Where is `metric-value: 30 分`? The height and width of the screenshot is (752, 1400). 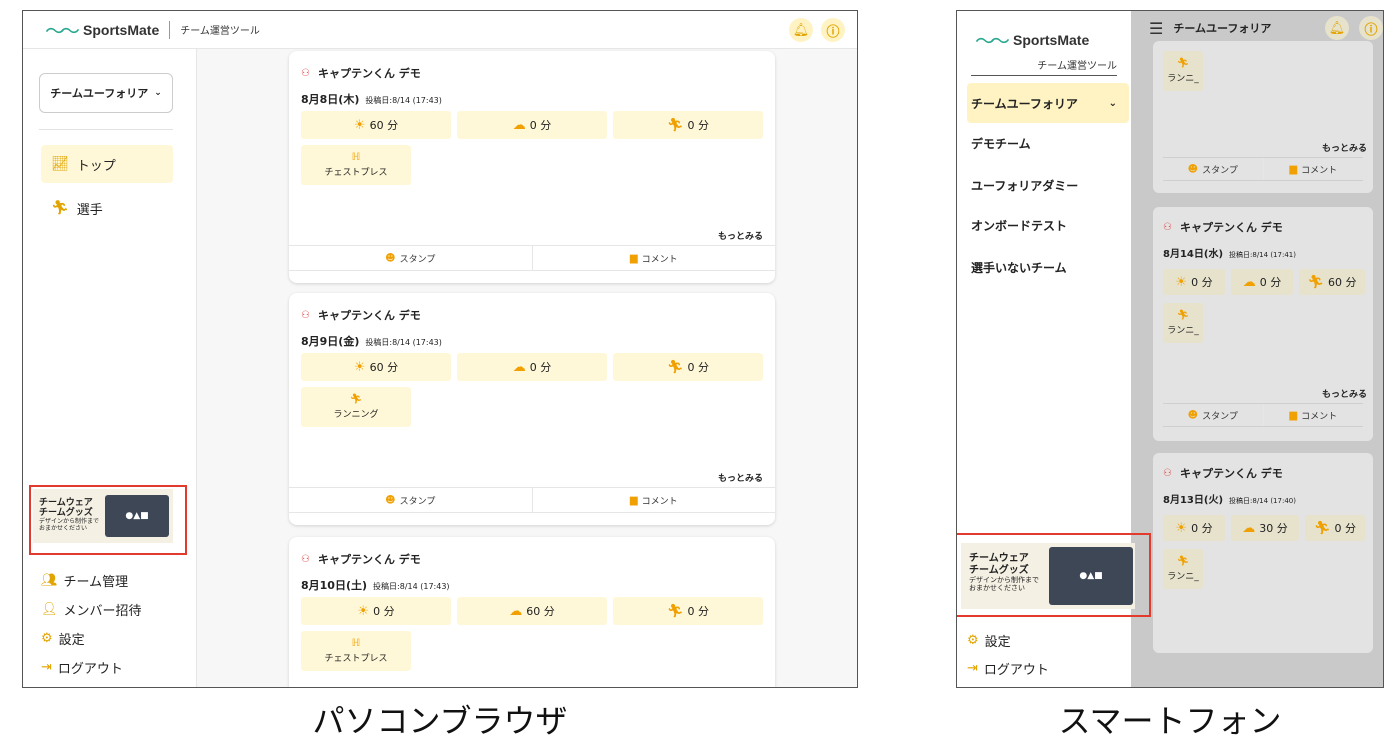
metric-value: 30 分 is located at coordinates (1273, 528).